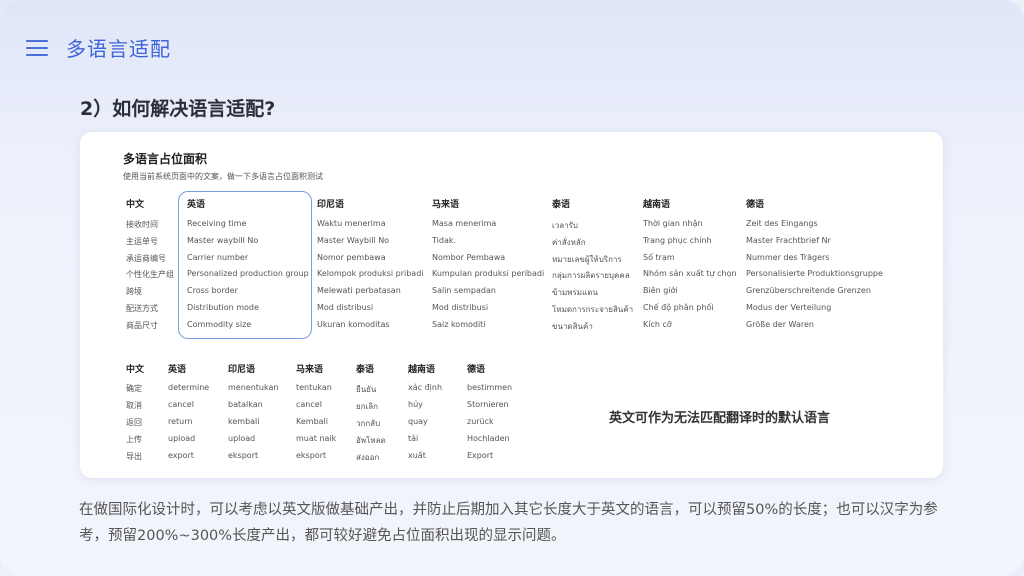 This screenshot has width=1024, height=576. What do you see at coordinates (425, 387) in the screenshot?
I see `table2-cell: xác định` at bounding box center [425, 387].